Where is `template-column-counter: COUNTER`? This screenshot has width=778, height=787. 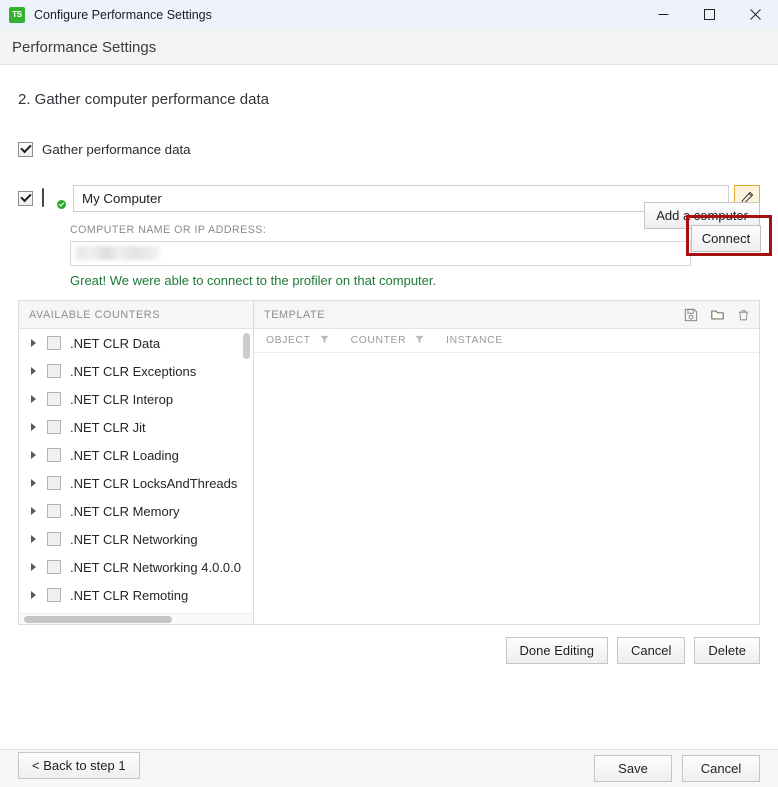
template-column-counter: COUNTER is located at coordinates (399, 341).